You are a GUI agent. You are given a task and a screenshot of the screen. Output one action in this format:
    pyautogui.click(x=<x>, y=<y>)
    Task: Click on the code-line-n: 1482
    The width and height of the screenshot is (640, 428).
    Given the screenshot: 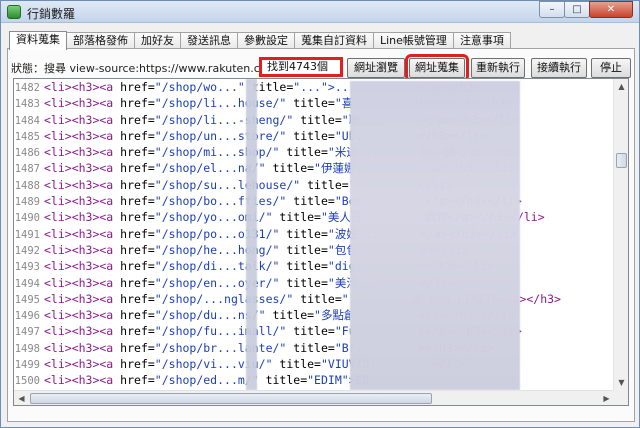 What is the action you would take?
    pyautogui.click(x=27, y=88)
    